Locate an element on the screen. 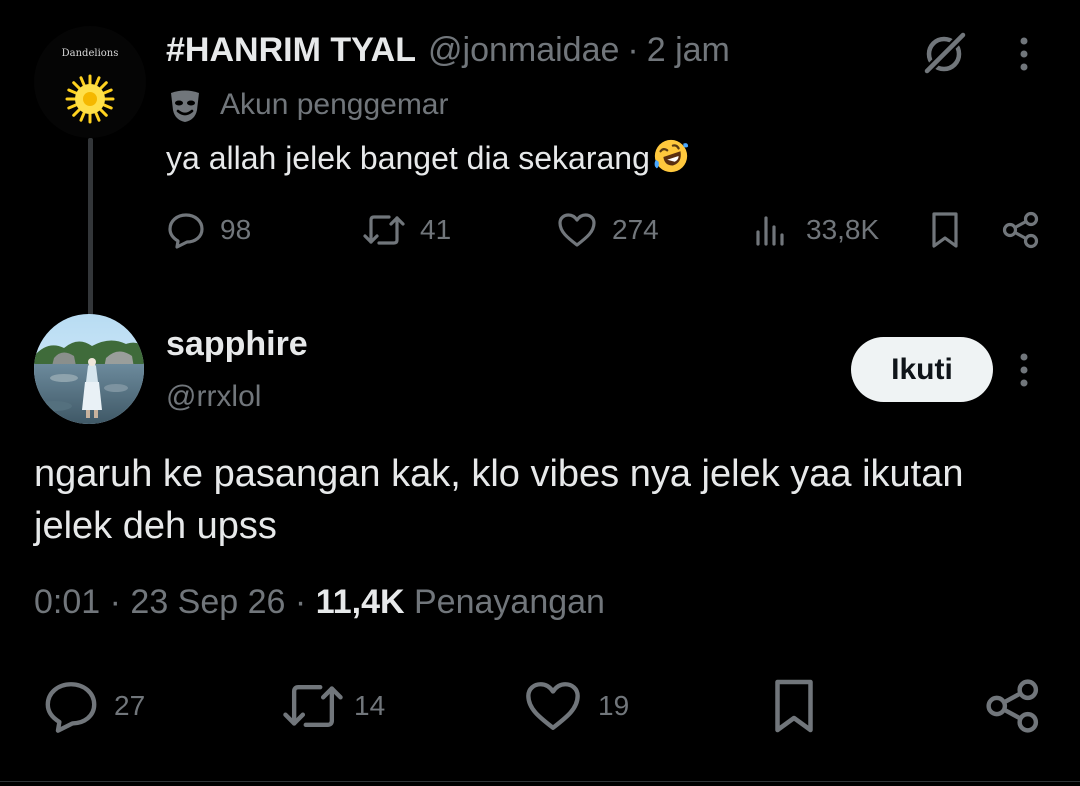  parent-views-button: 33,8K is located at coordinates (815, 230).